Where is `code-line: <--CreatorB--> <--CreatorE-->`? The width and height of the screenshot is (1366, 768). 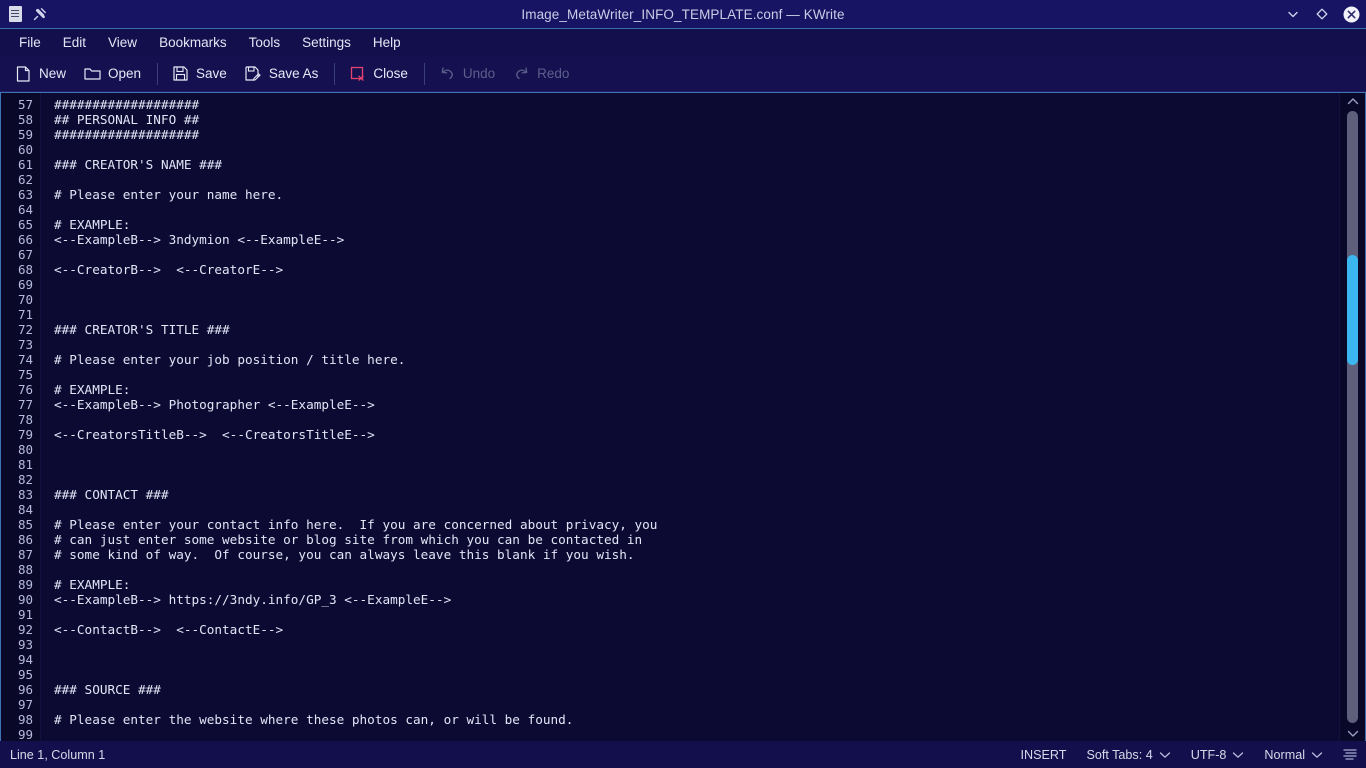 code-line: <--CreatorB--> <--CreatorE--> is located at coordinates (696, 269).